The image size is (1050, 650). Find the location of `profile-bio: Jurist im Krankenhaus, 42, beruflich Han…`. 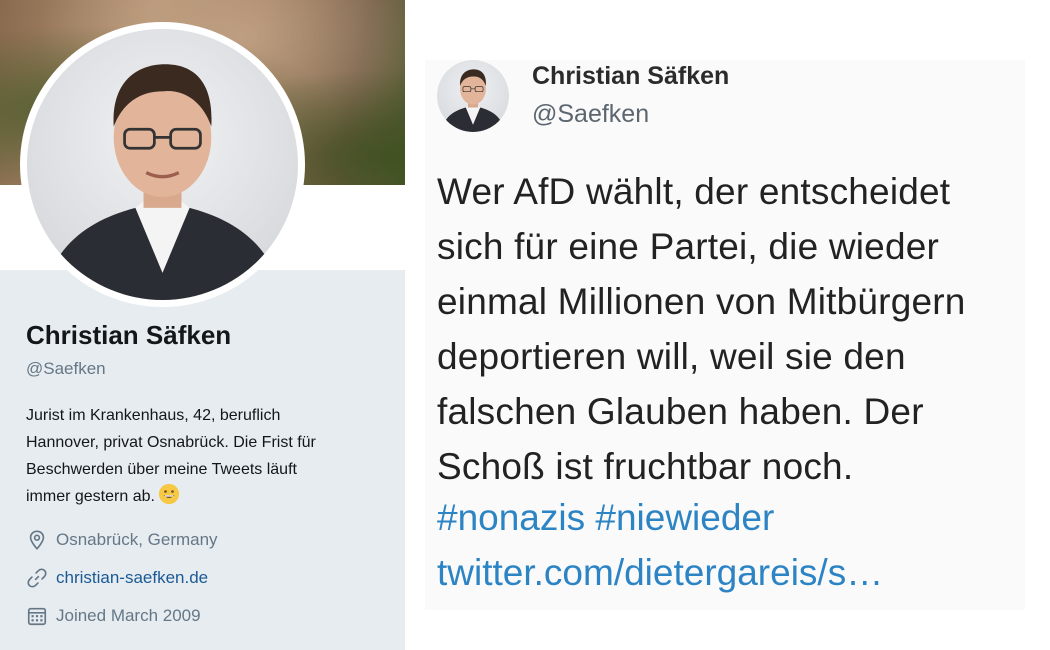

profile-bio: Jurist im Krankenhaus, 42, beruflich Han… is located at coordinates (201, 456).